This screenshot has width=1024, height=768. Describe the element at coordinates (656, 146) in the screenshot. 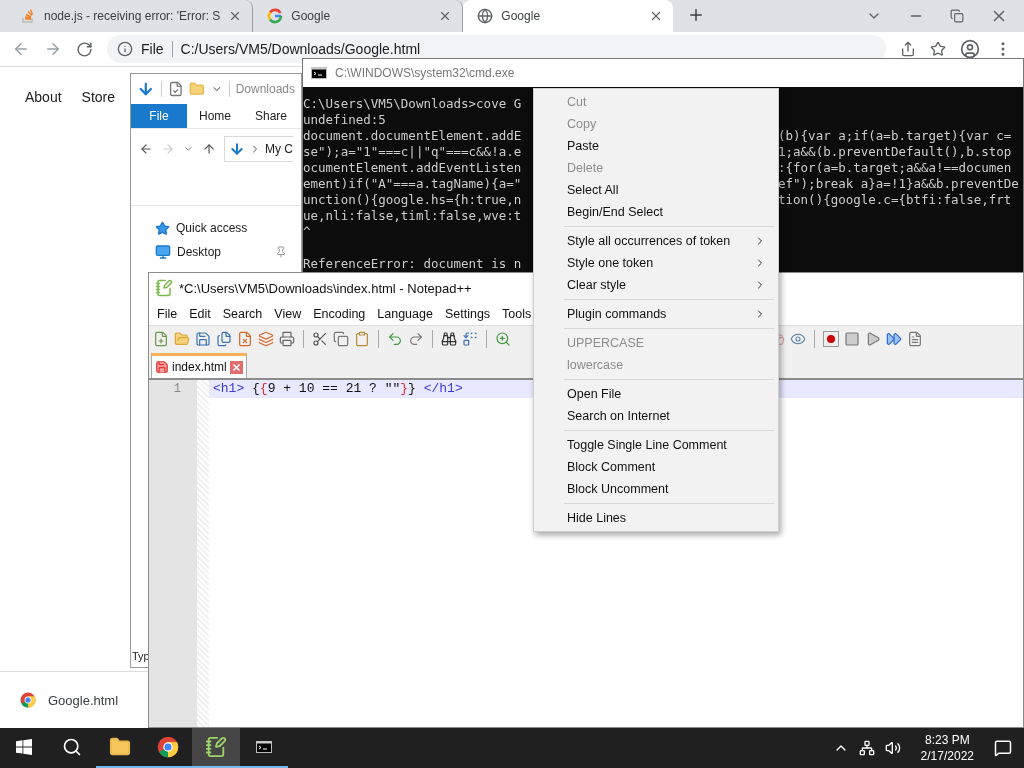

I see `menu-item: Paste` at that location.